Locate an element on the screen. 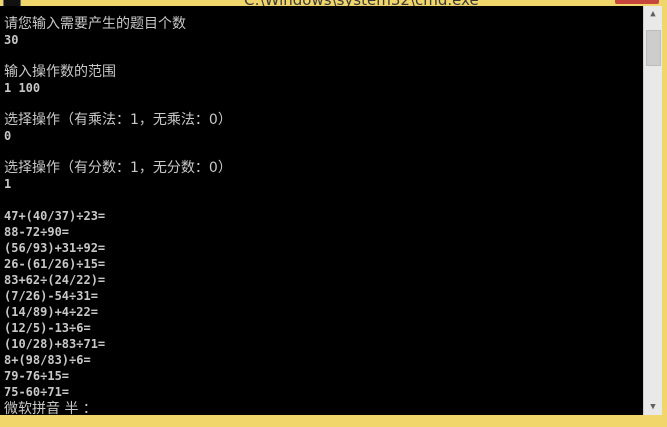  console-line: (14/89)+4÷22= is located at coordinates (51, 312).